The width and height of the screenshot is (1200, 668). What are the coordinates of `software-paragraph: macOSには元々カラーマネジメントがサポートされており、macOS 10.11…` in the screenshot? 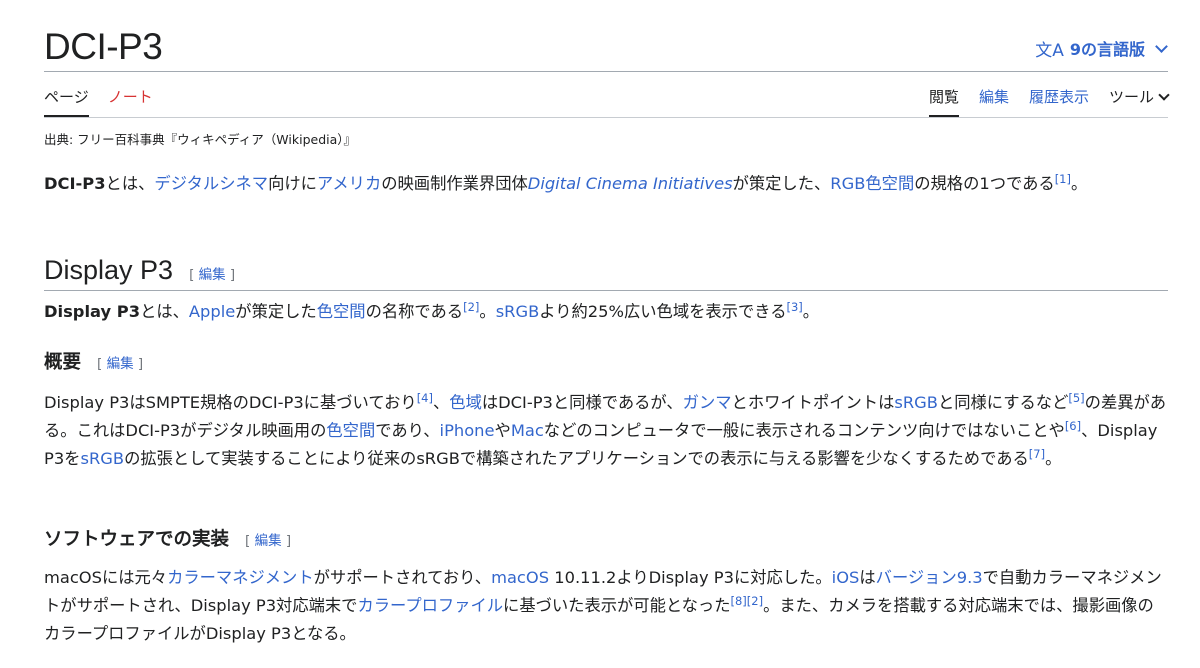 It's located at (606, 606).